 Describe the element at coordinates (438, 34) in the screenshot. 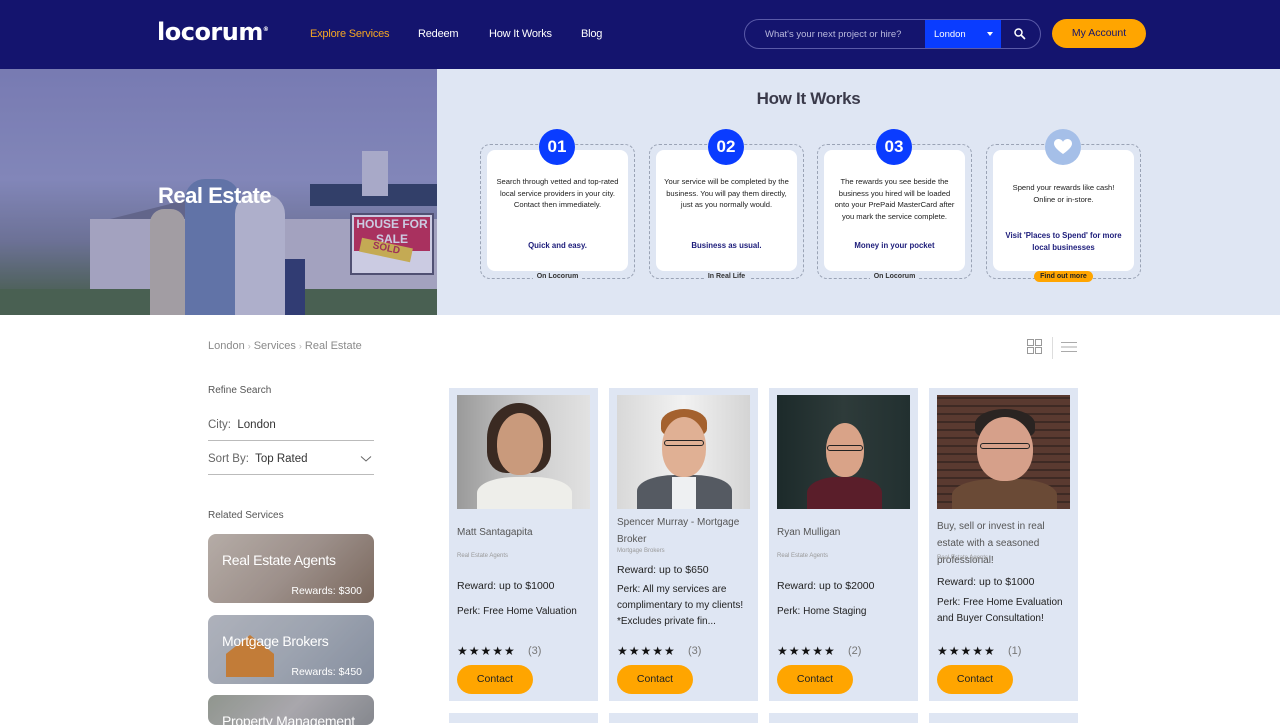

I see `nav-redeem: Redeem` at that location.